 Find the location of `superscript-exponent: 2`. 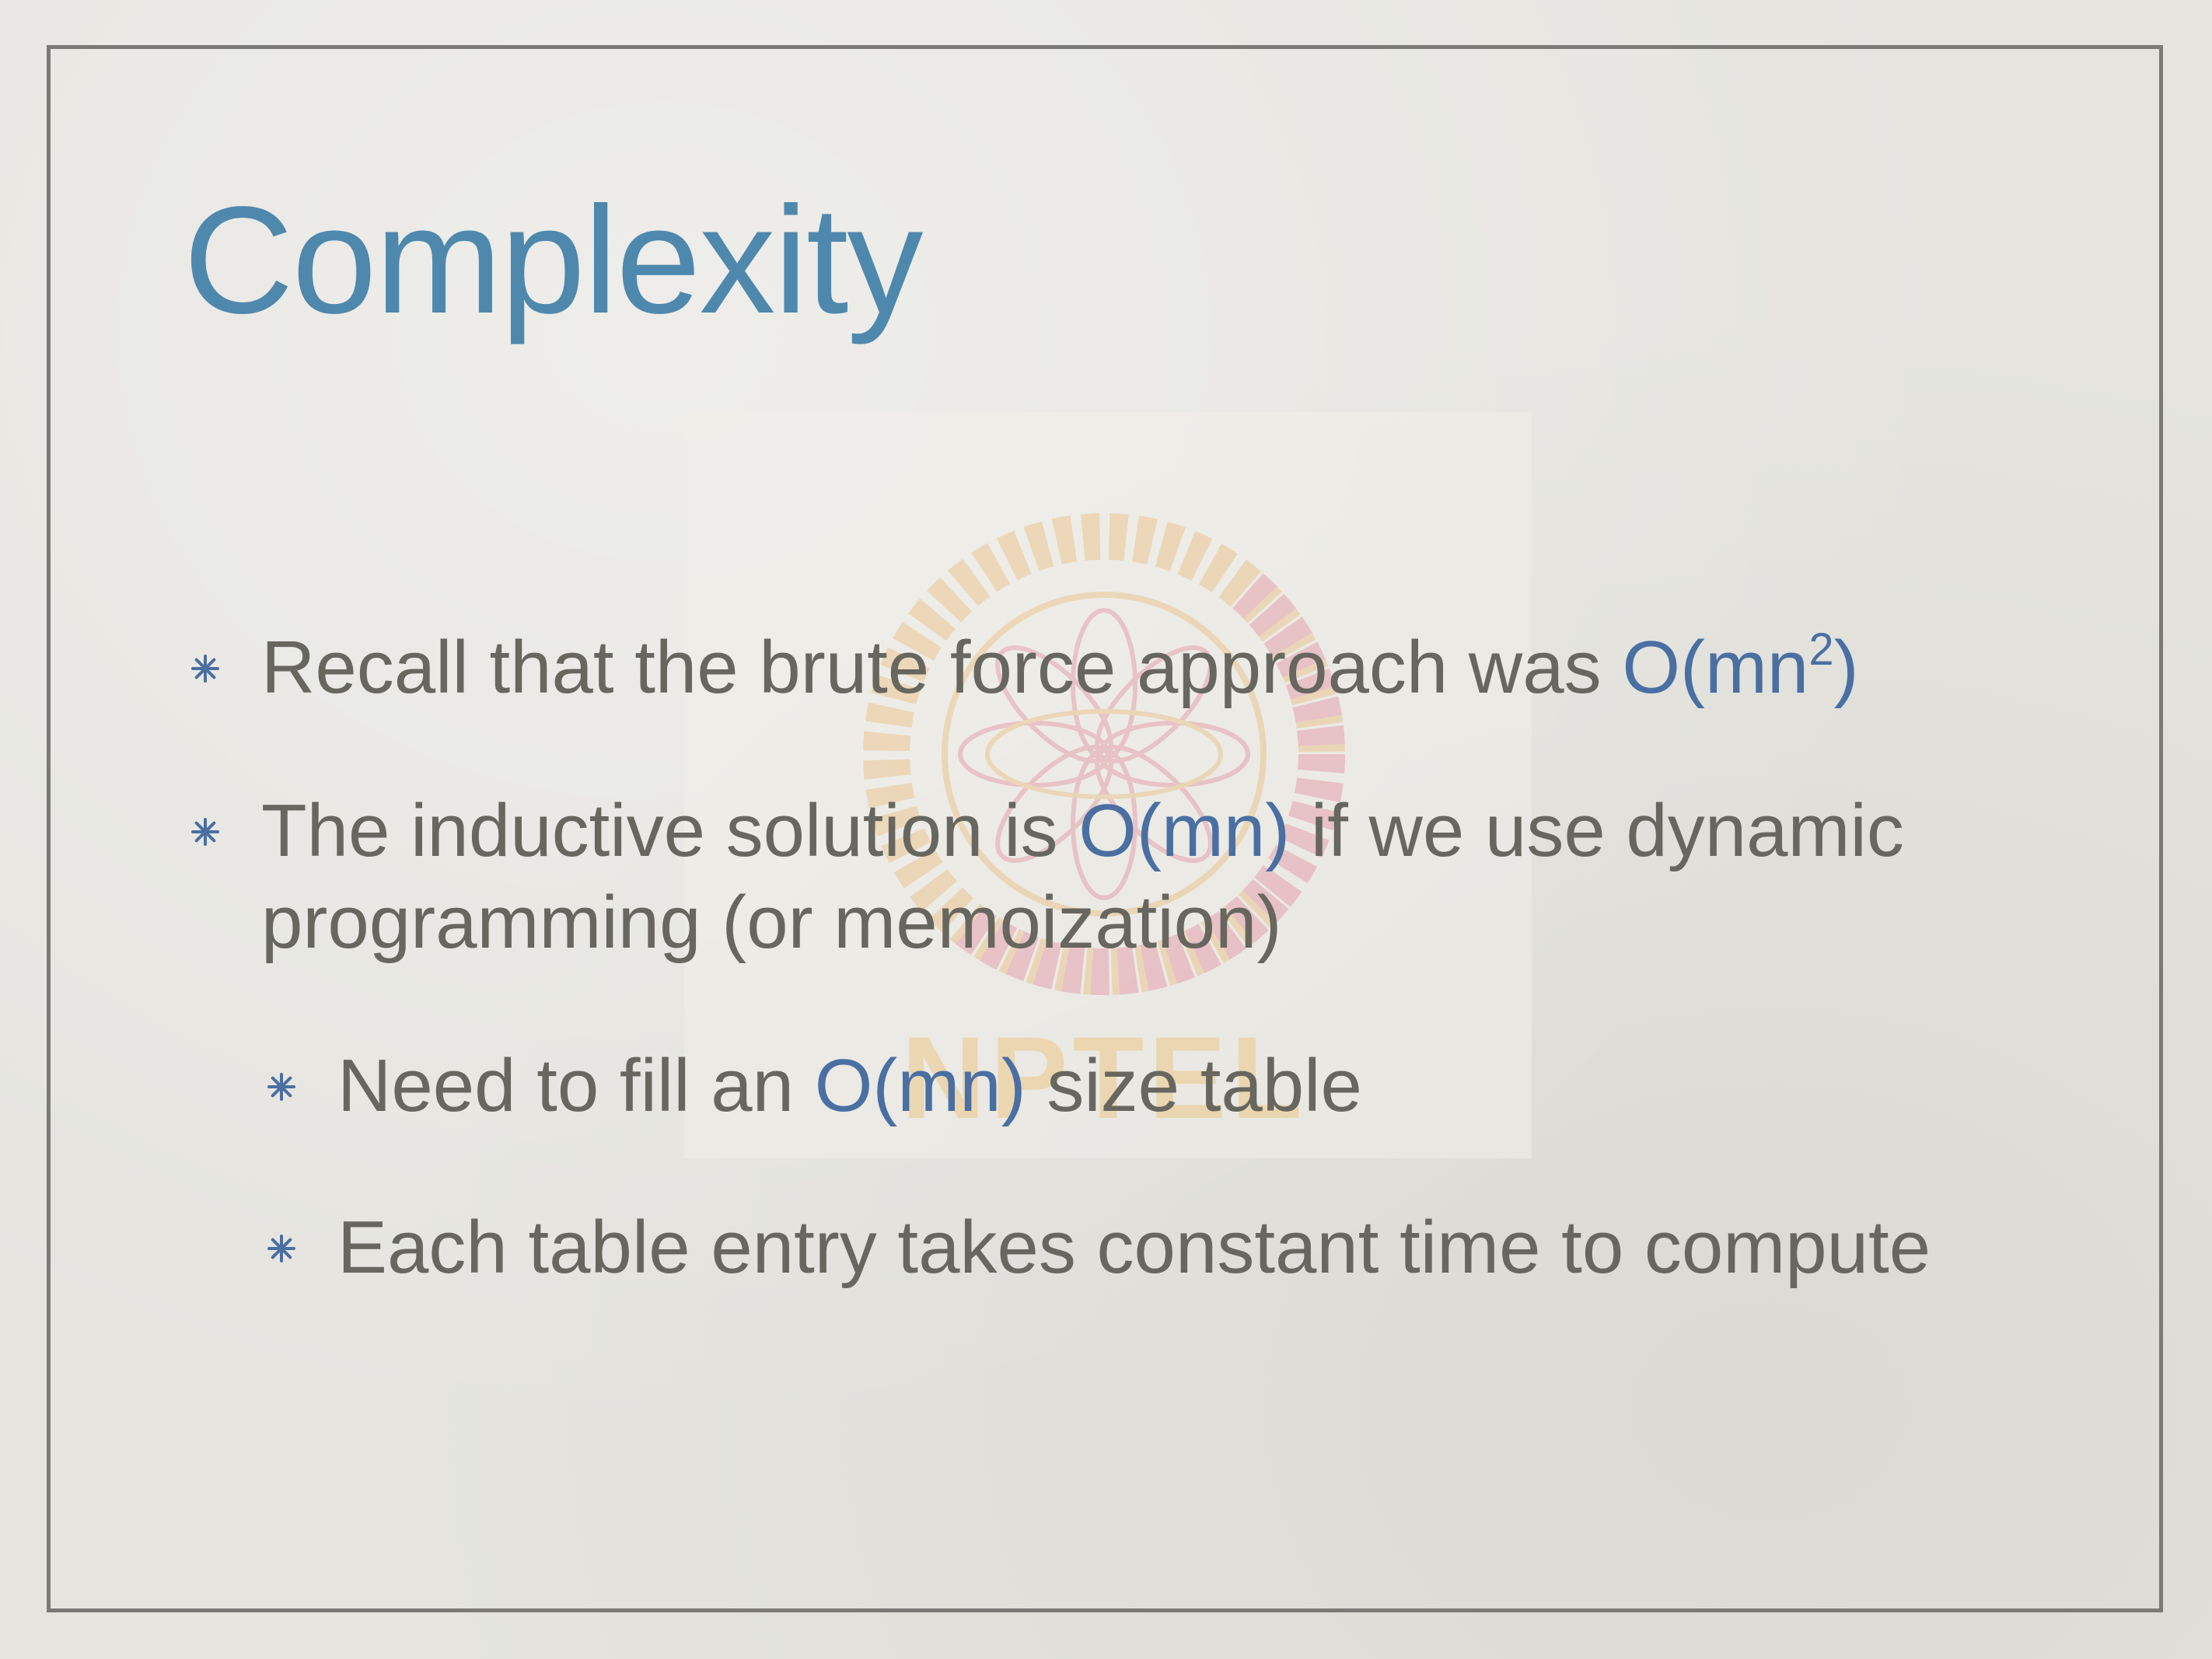

superscript-exponent: 2 is located at coordinates (1821, 649).